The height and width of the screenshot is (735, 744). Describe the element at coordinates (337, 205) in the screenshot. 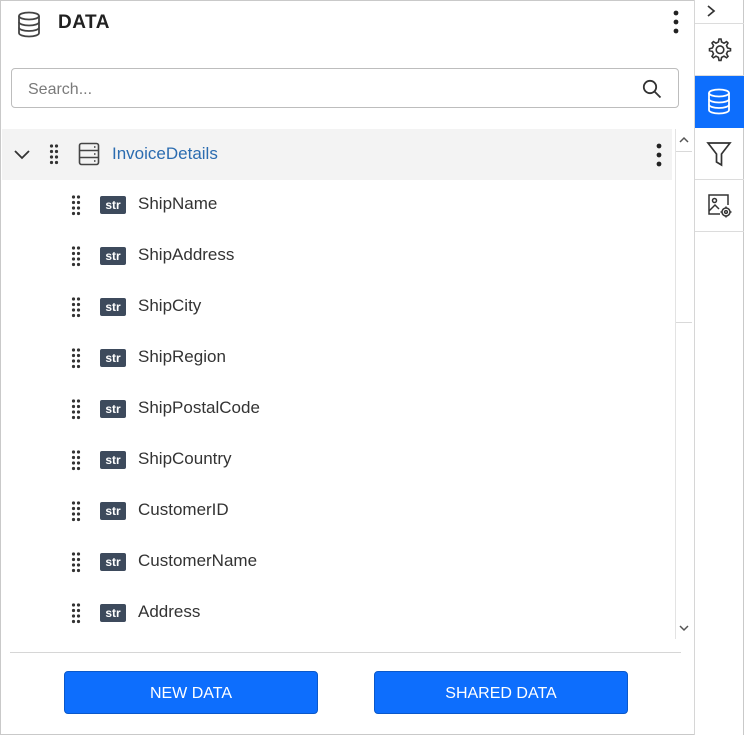

I see `field-row: str ShipName` at that location.